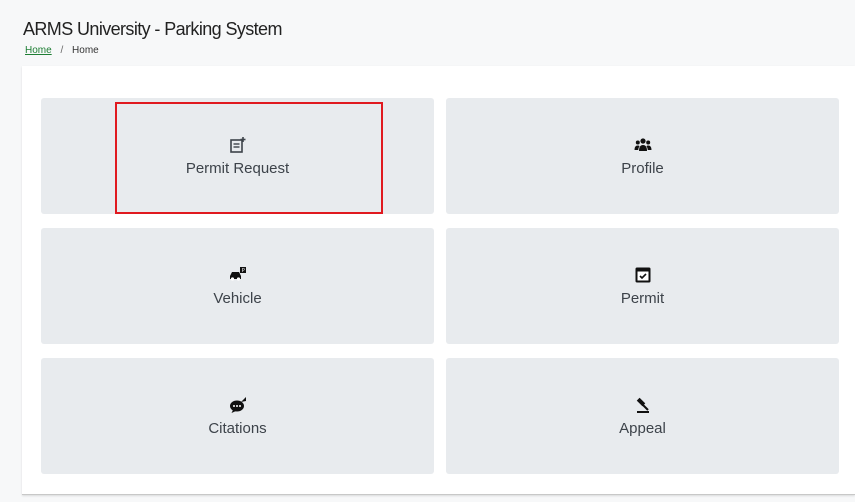 The width and height of the screenshot is (855, 502). What do you see at coordinates (152, 29) in the screenshot?
I see `app-title: ARMS University - Parking System` at bounding box center [152, 29].